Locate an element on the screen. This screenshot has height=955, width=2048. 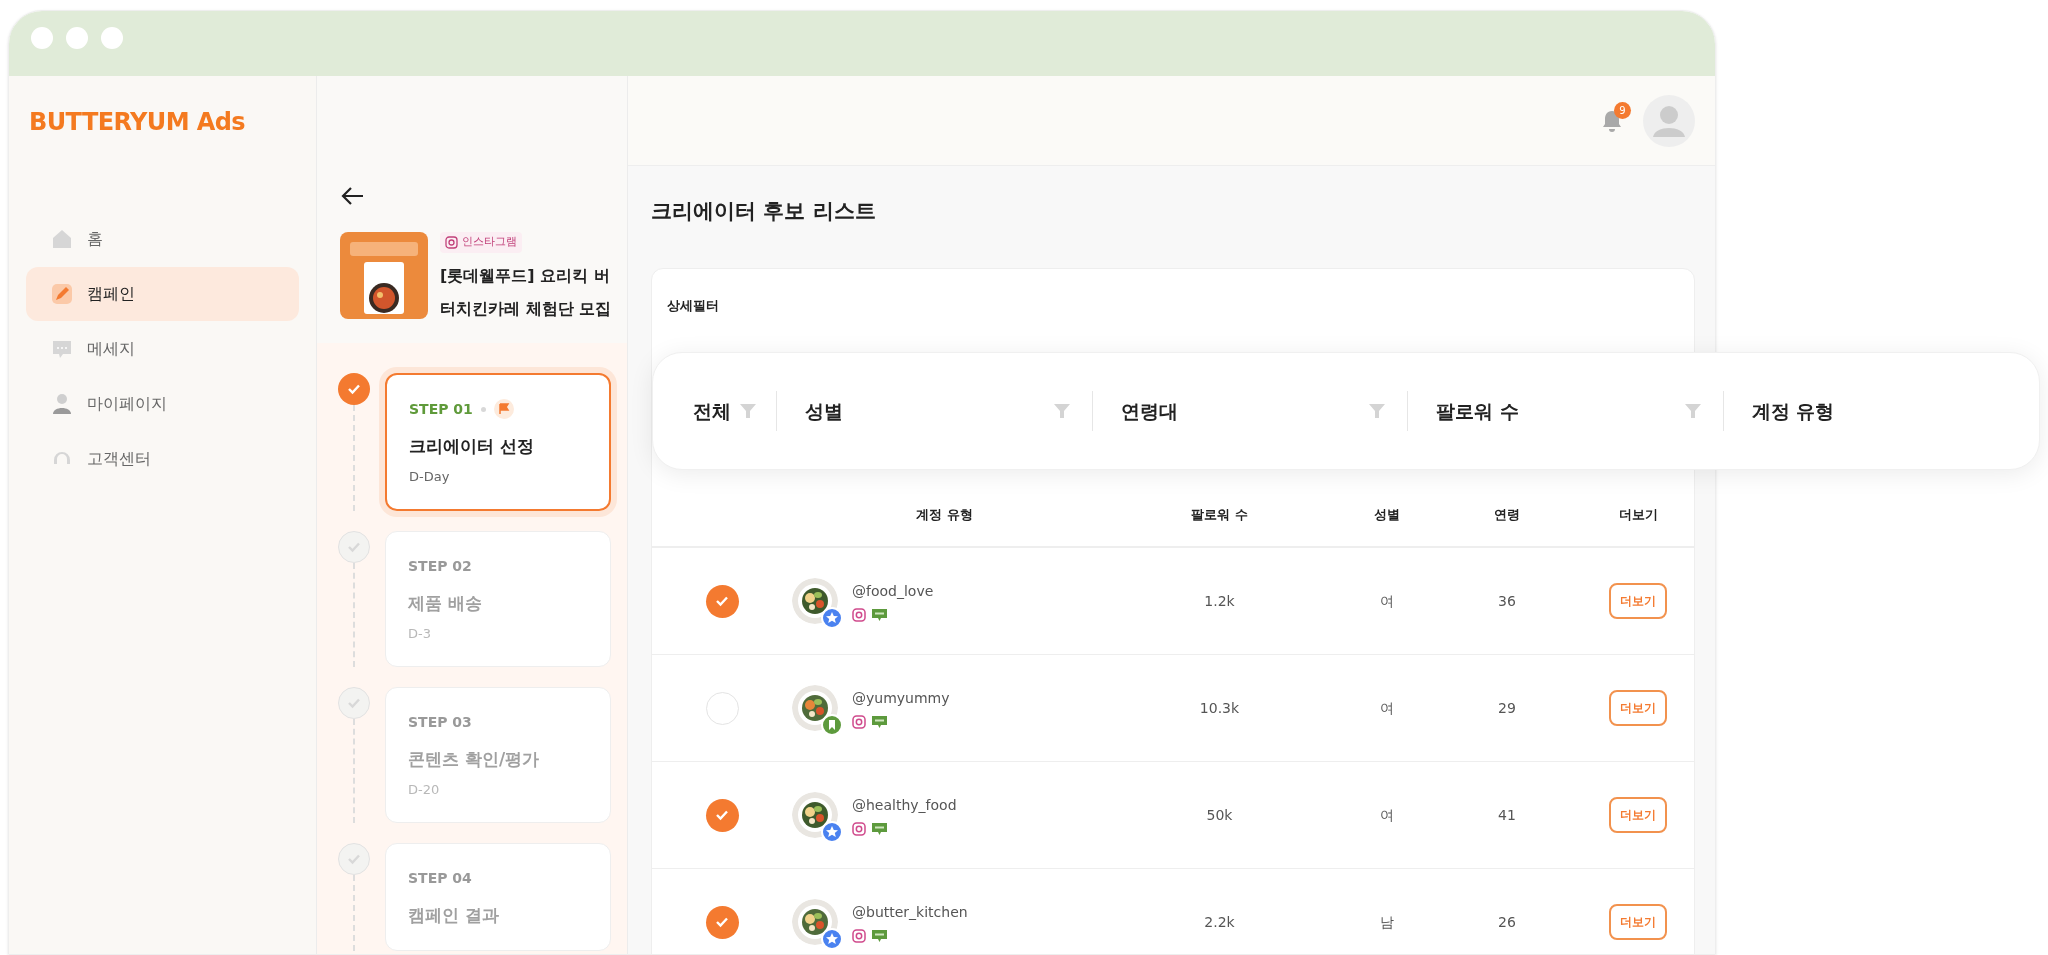
flag-icon is located at coordinates (503, 409).